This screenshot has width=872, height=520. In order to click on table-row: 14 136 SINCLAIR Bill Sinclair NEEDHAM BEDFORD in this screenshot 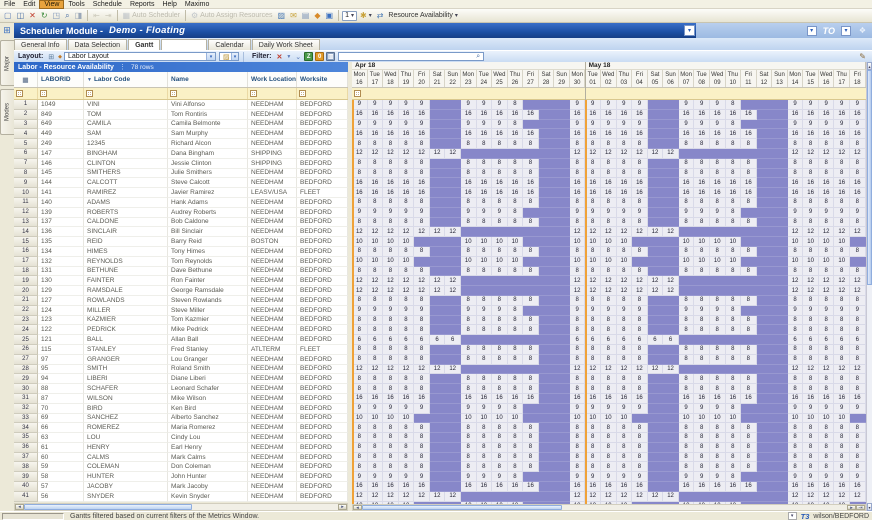, I will do `click(181, 232)`.